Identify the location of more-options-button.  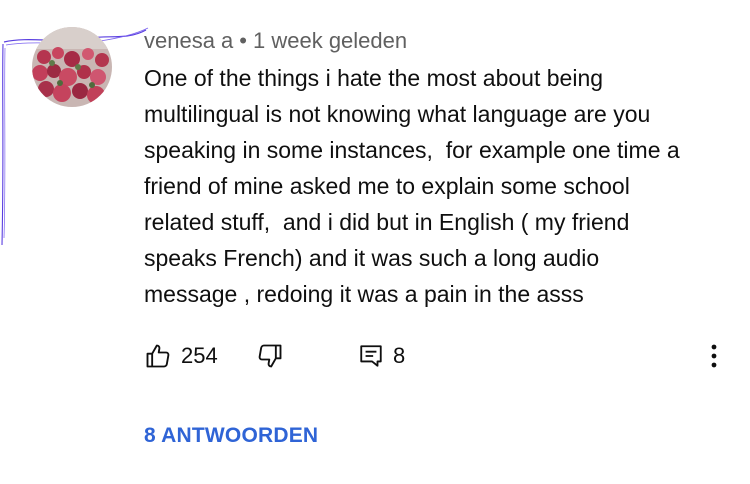
(714, 356).